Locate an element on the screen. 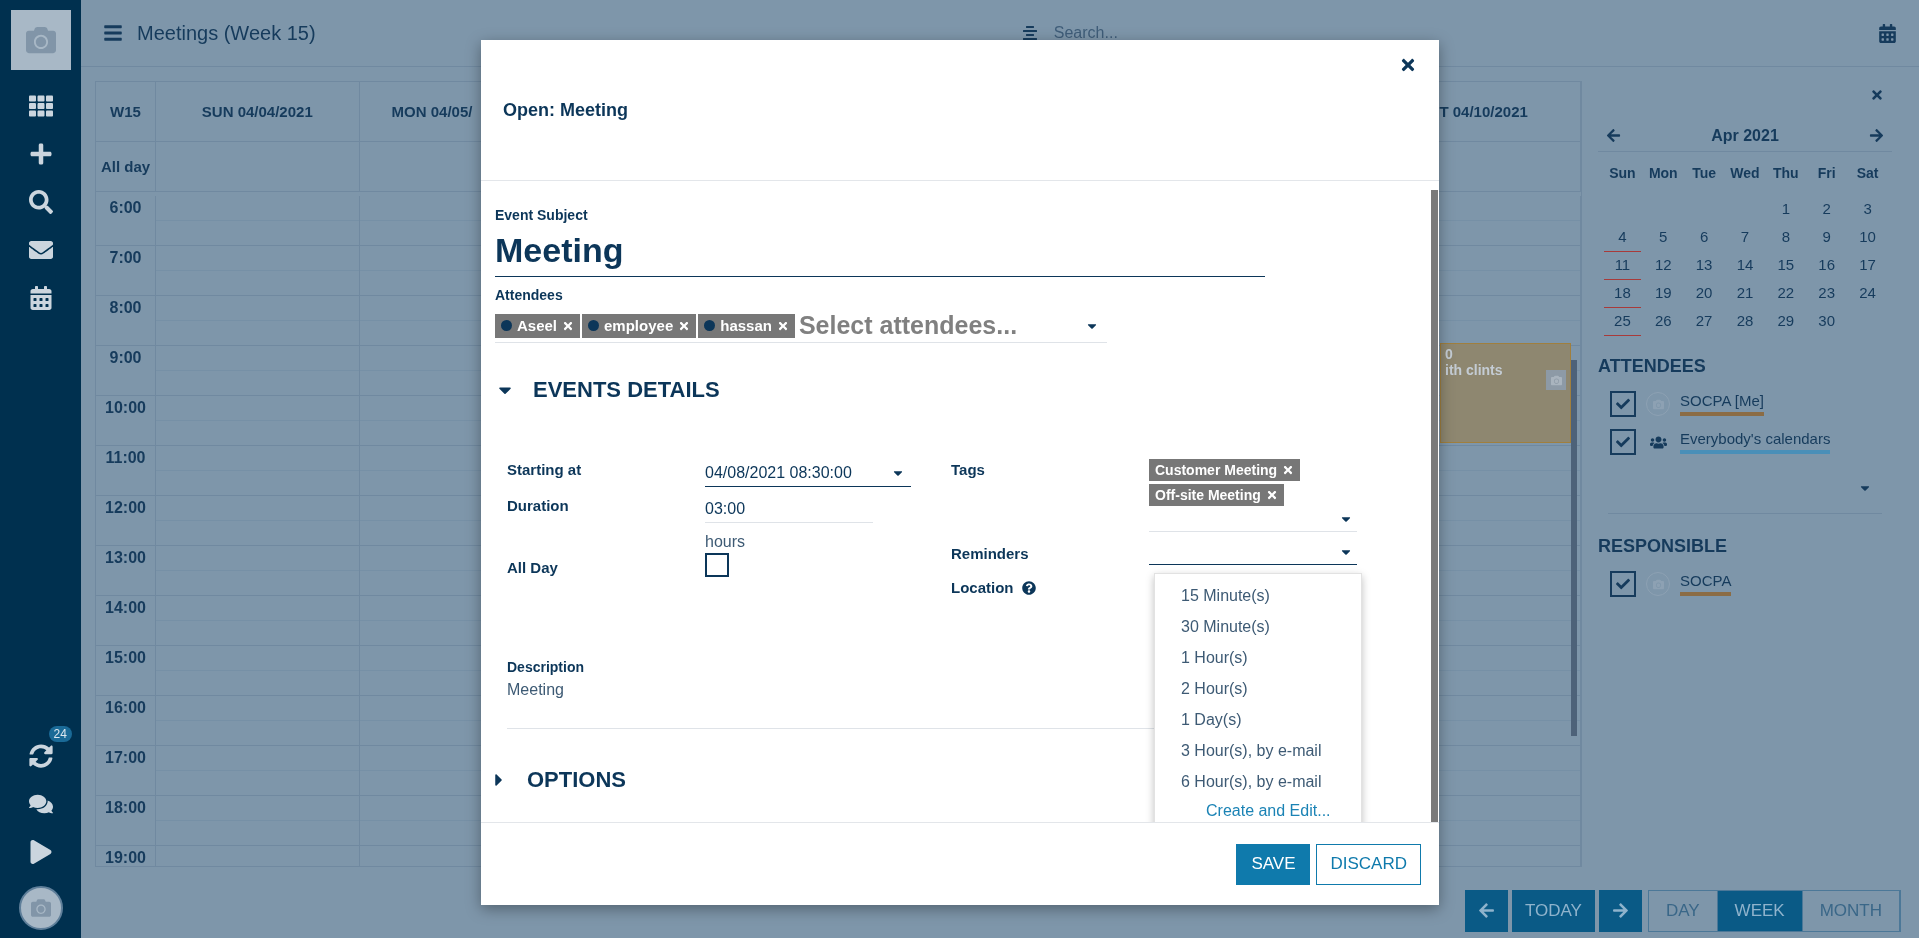 This screenshot has width=1919, height=938. attendee-name: SOCPA [Me] is located at coordinates (1722, 401).